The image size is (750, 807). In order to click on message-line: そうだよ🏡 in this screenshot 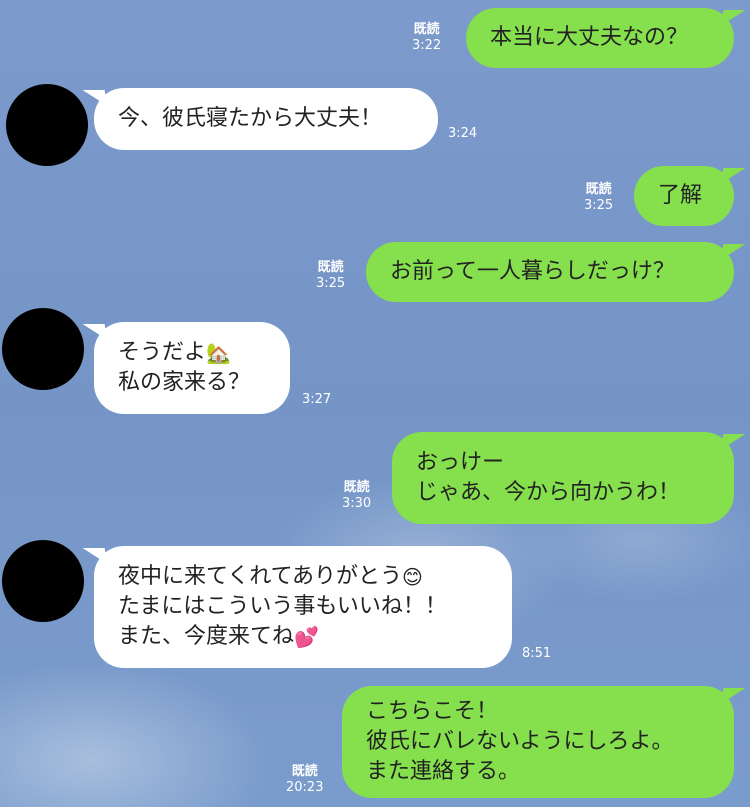, I will do `click(192, 353)`.